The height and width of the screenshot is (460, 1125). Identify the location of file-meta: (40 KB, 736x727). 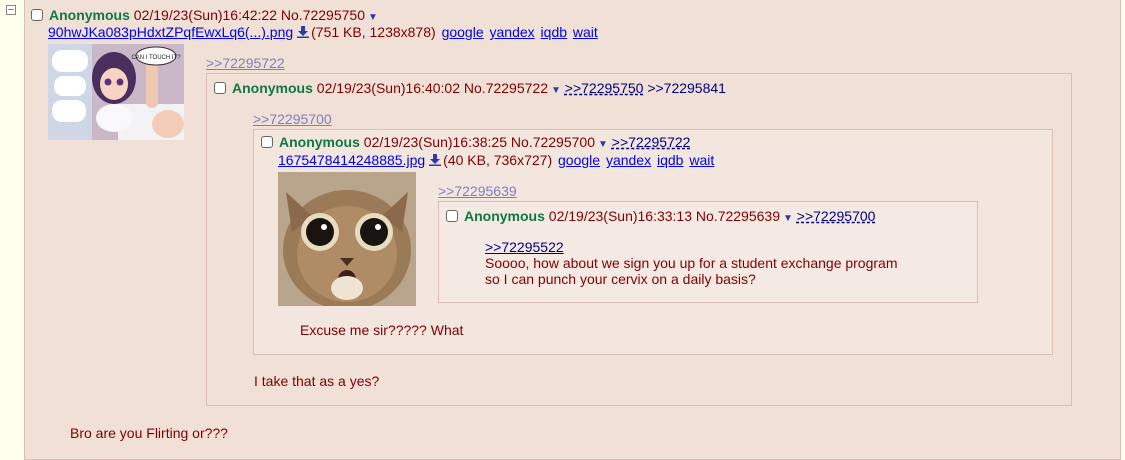
(498, 160).